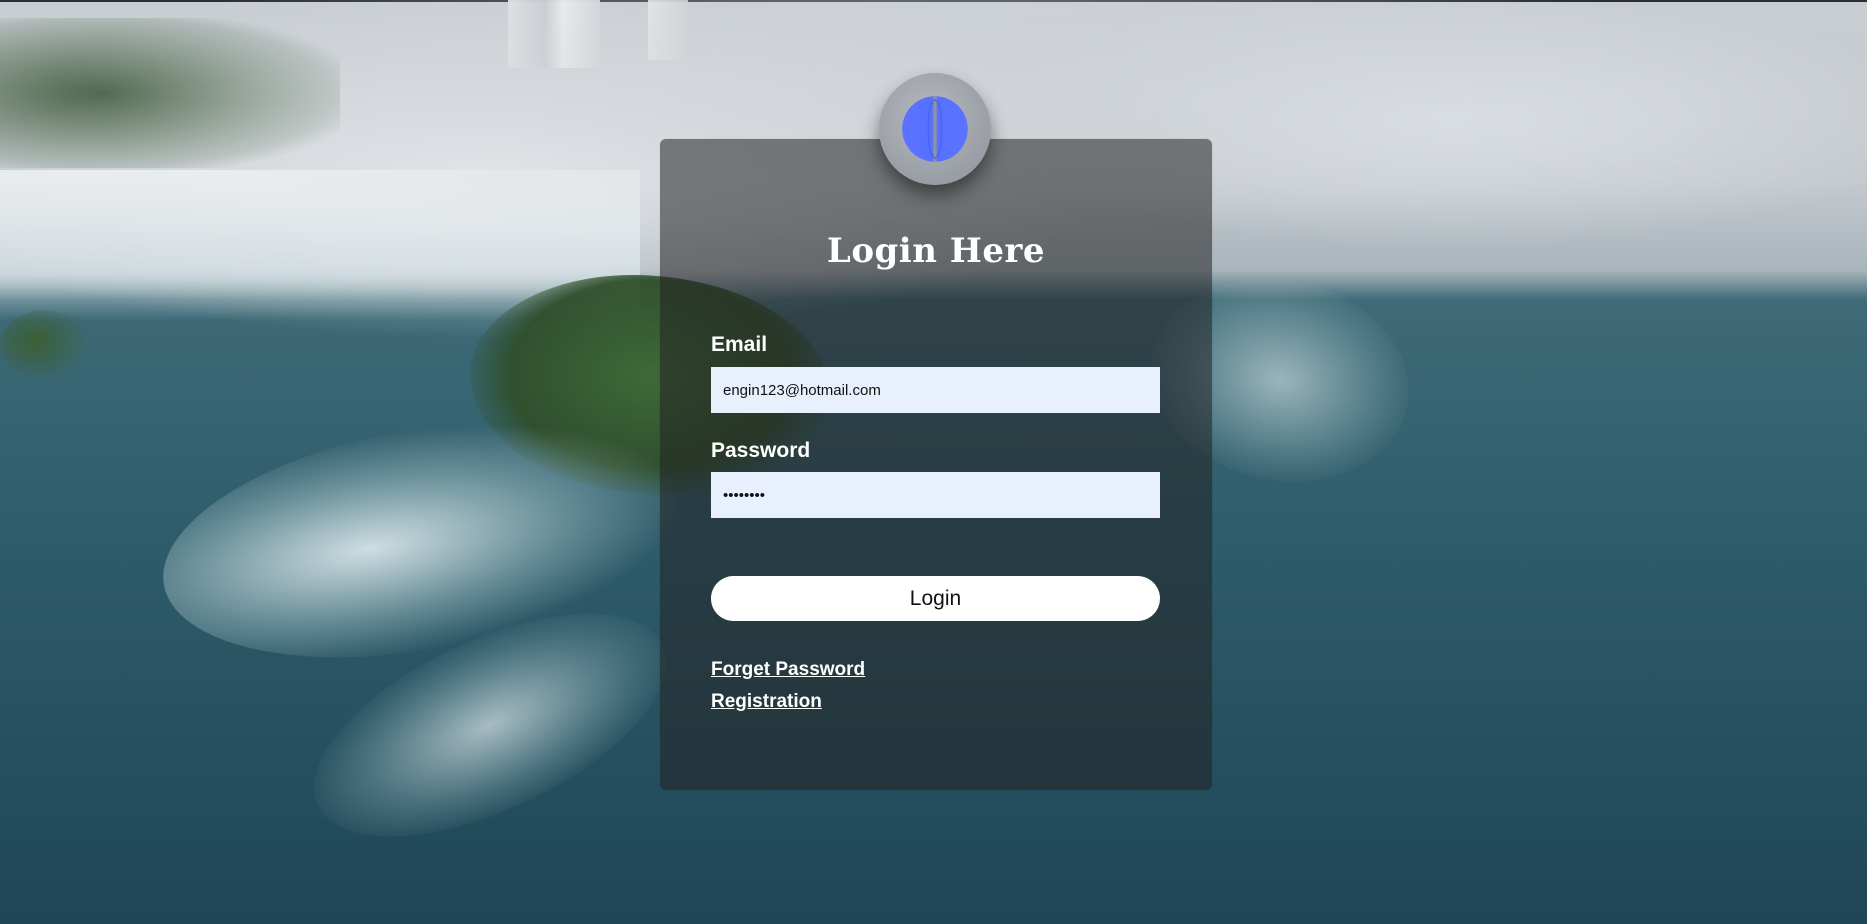 Image resolution: width=1867 pixels, height=924 pixels. Describe the element at coordinates (739, 344) in the screenshot. I see `email-label: Email` at that location.